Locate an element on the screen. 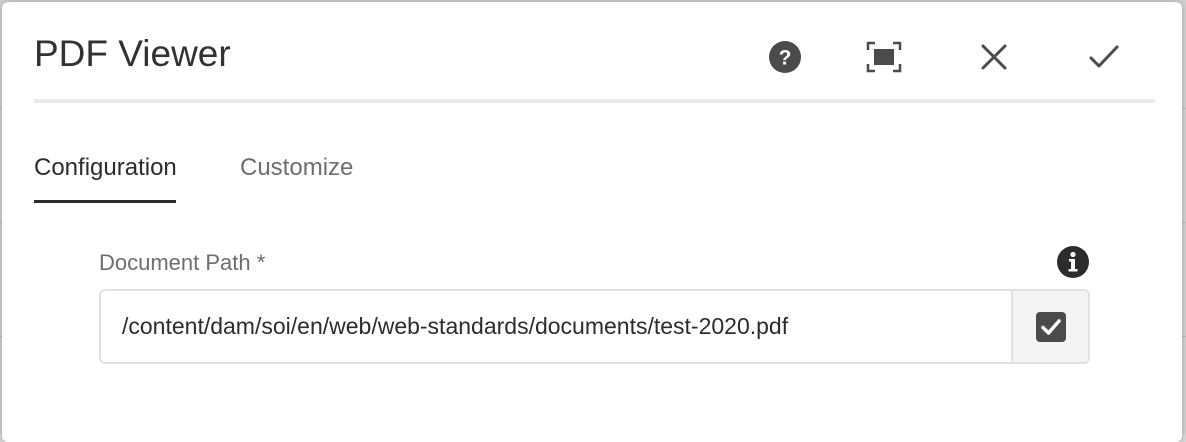  tab-label: Configuration is located at coordinates (105, 167).